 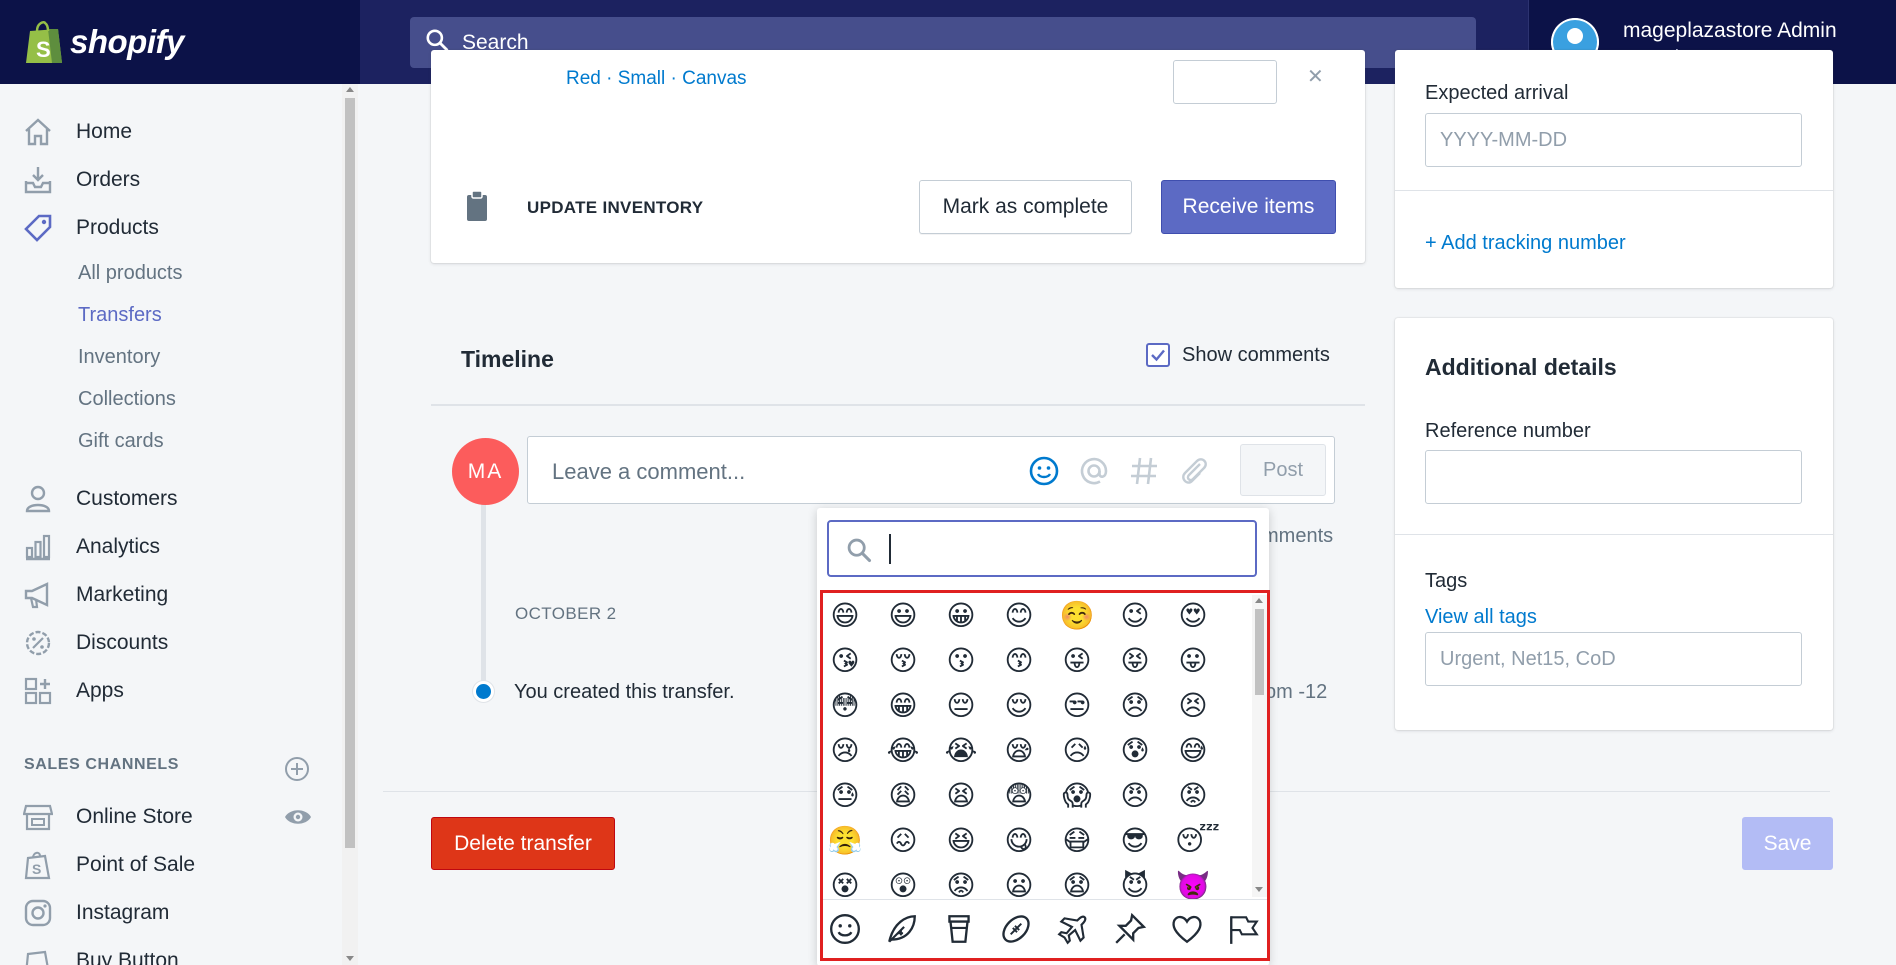 What do you see at coordinates (1019, 751) in the screenshot?
I see `emoji-option: 😪` at bounding box center [1019, 751].